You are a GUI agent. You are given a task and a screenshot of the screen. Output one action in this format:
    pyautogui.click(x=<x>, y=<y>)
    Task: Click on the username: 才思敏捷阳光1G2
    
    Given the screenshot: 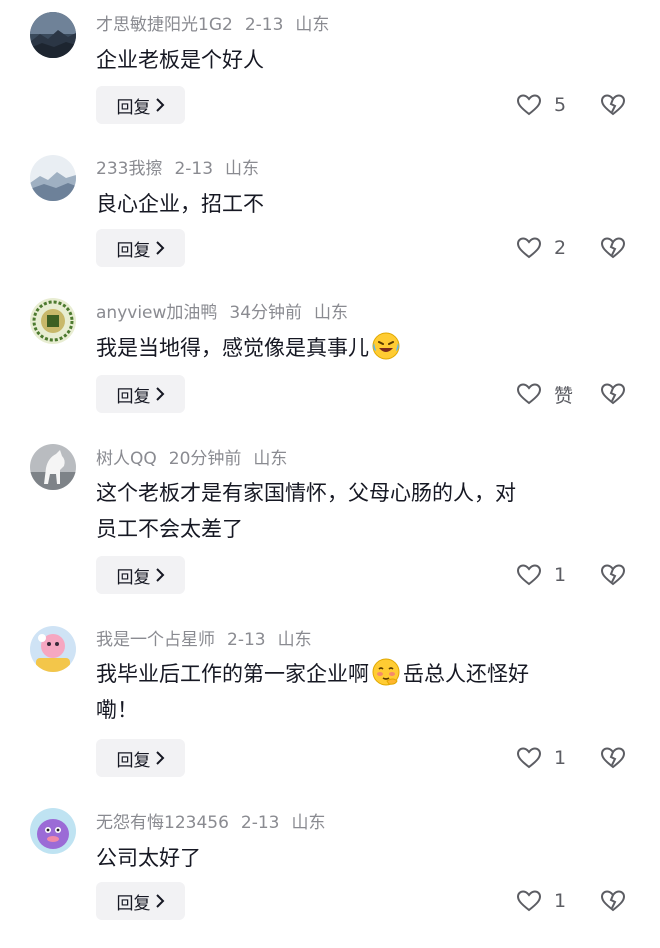 What is the action you would take?
    pyautogui.click(x=164, y=25)
    